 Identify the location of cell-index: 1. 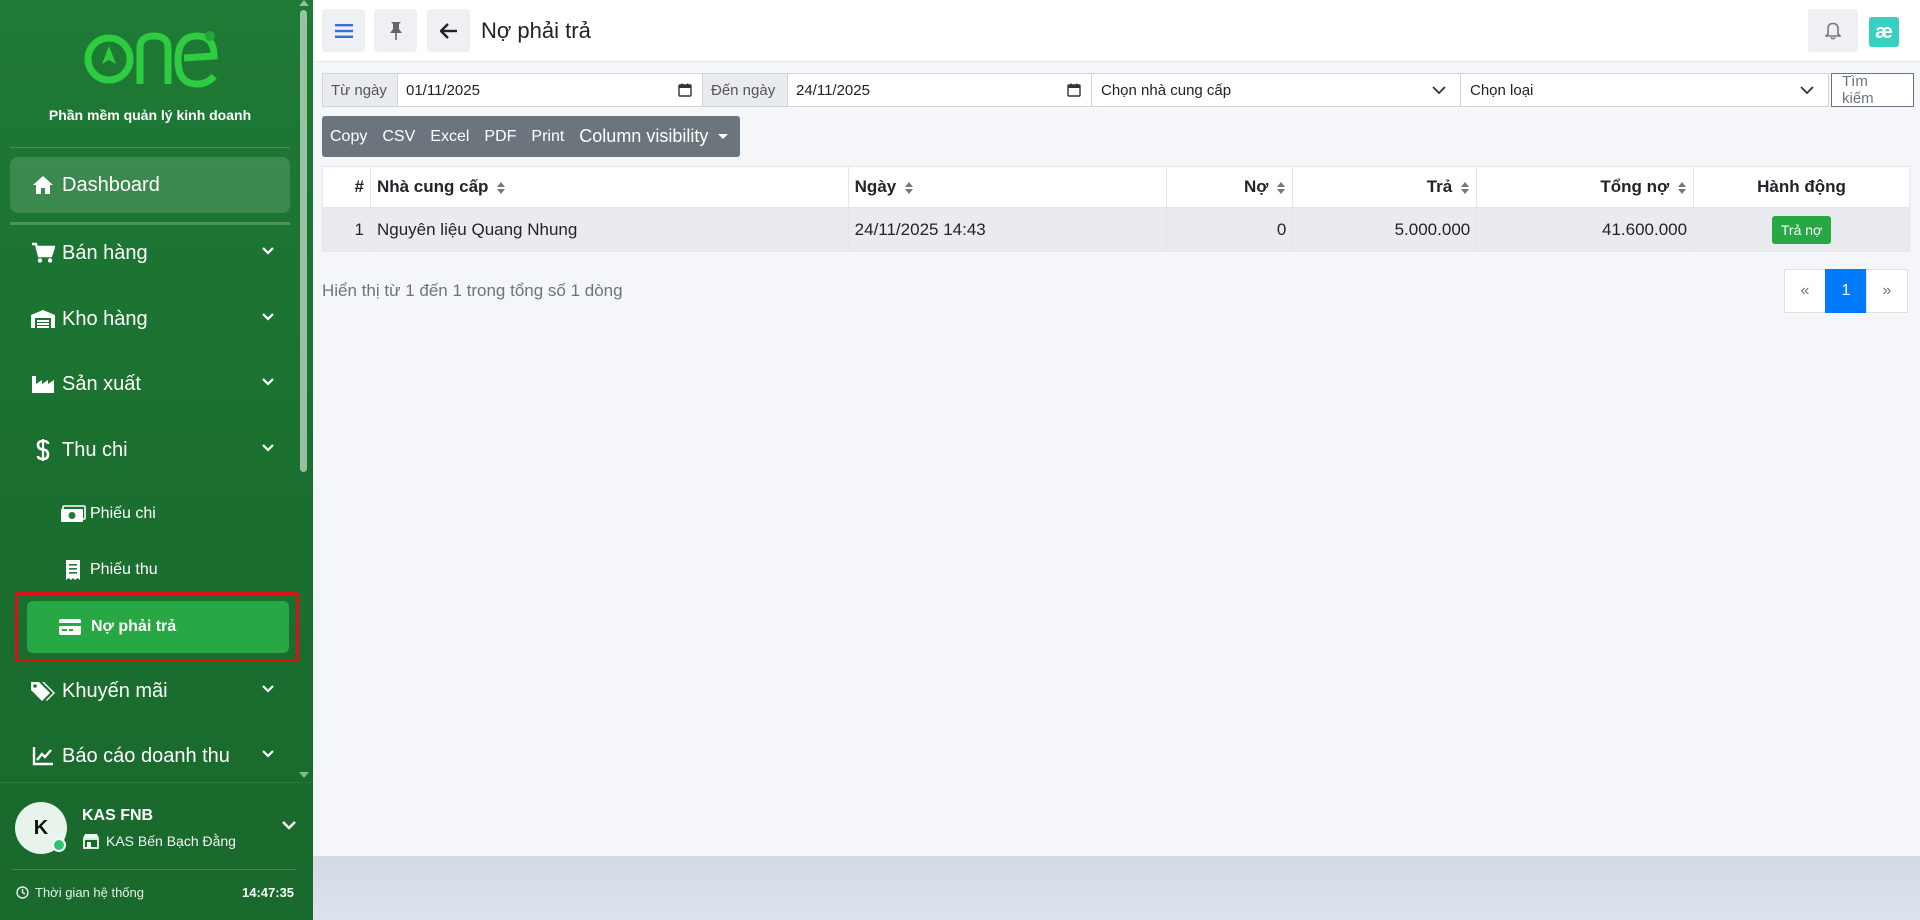
(346, 229).